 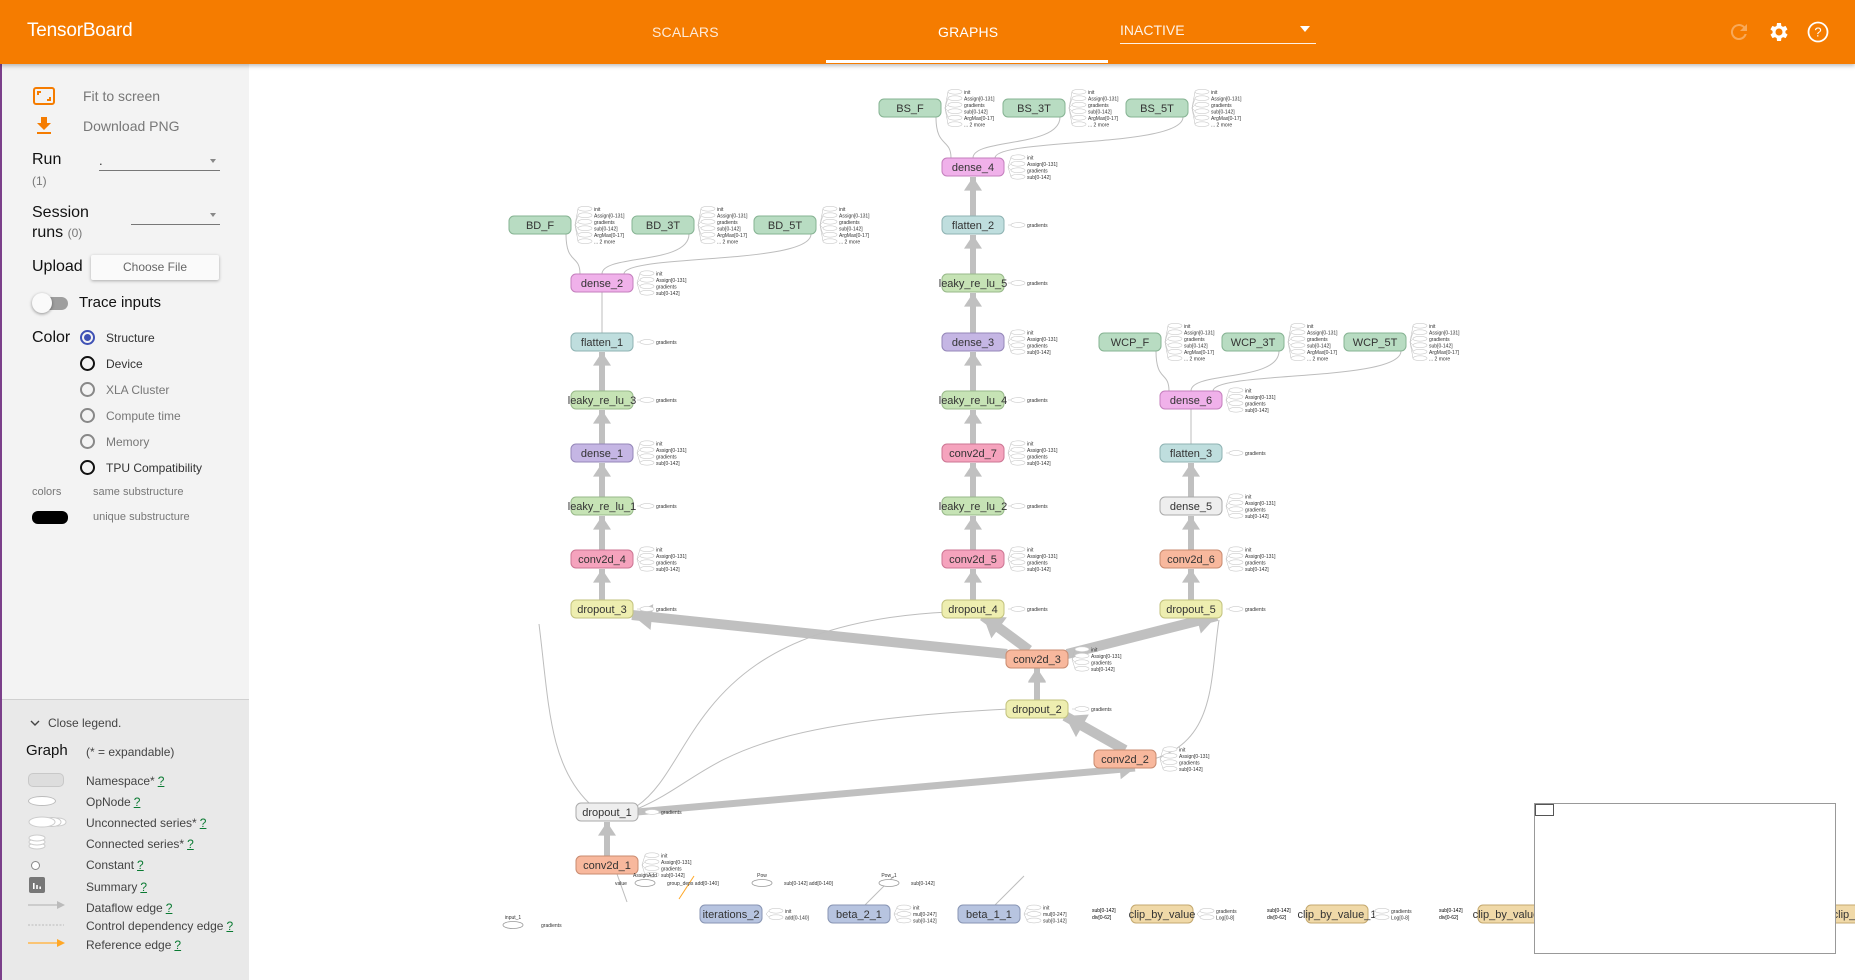 I want to click on opnode-help-link: ?, so click(x=137, y=802).